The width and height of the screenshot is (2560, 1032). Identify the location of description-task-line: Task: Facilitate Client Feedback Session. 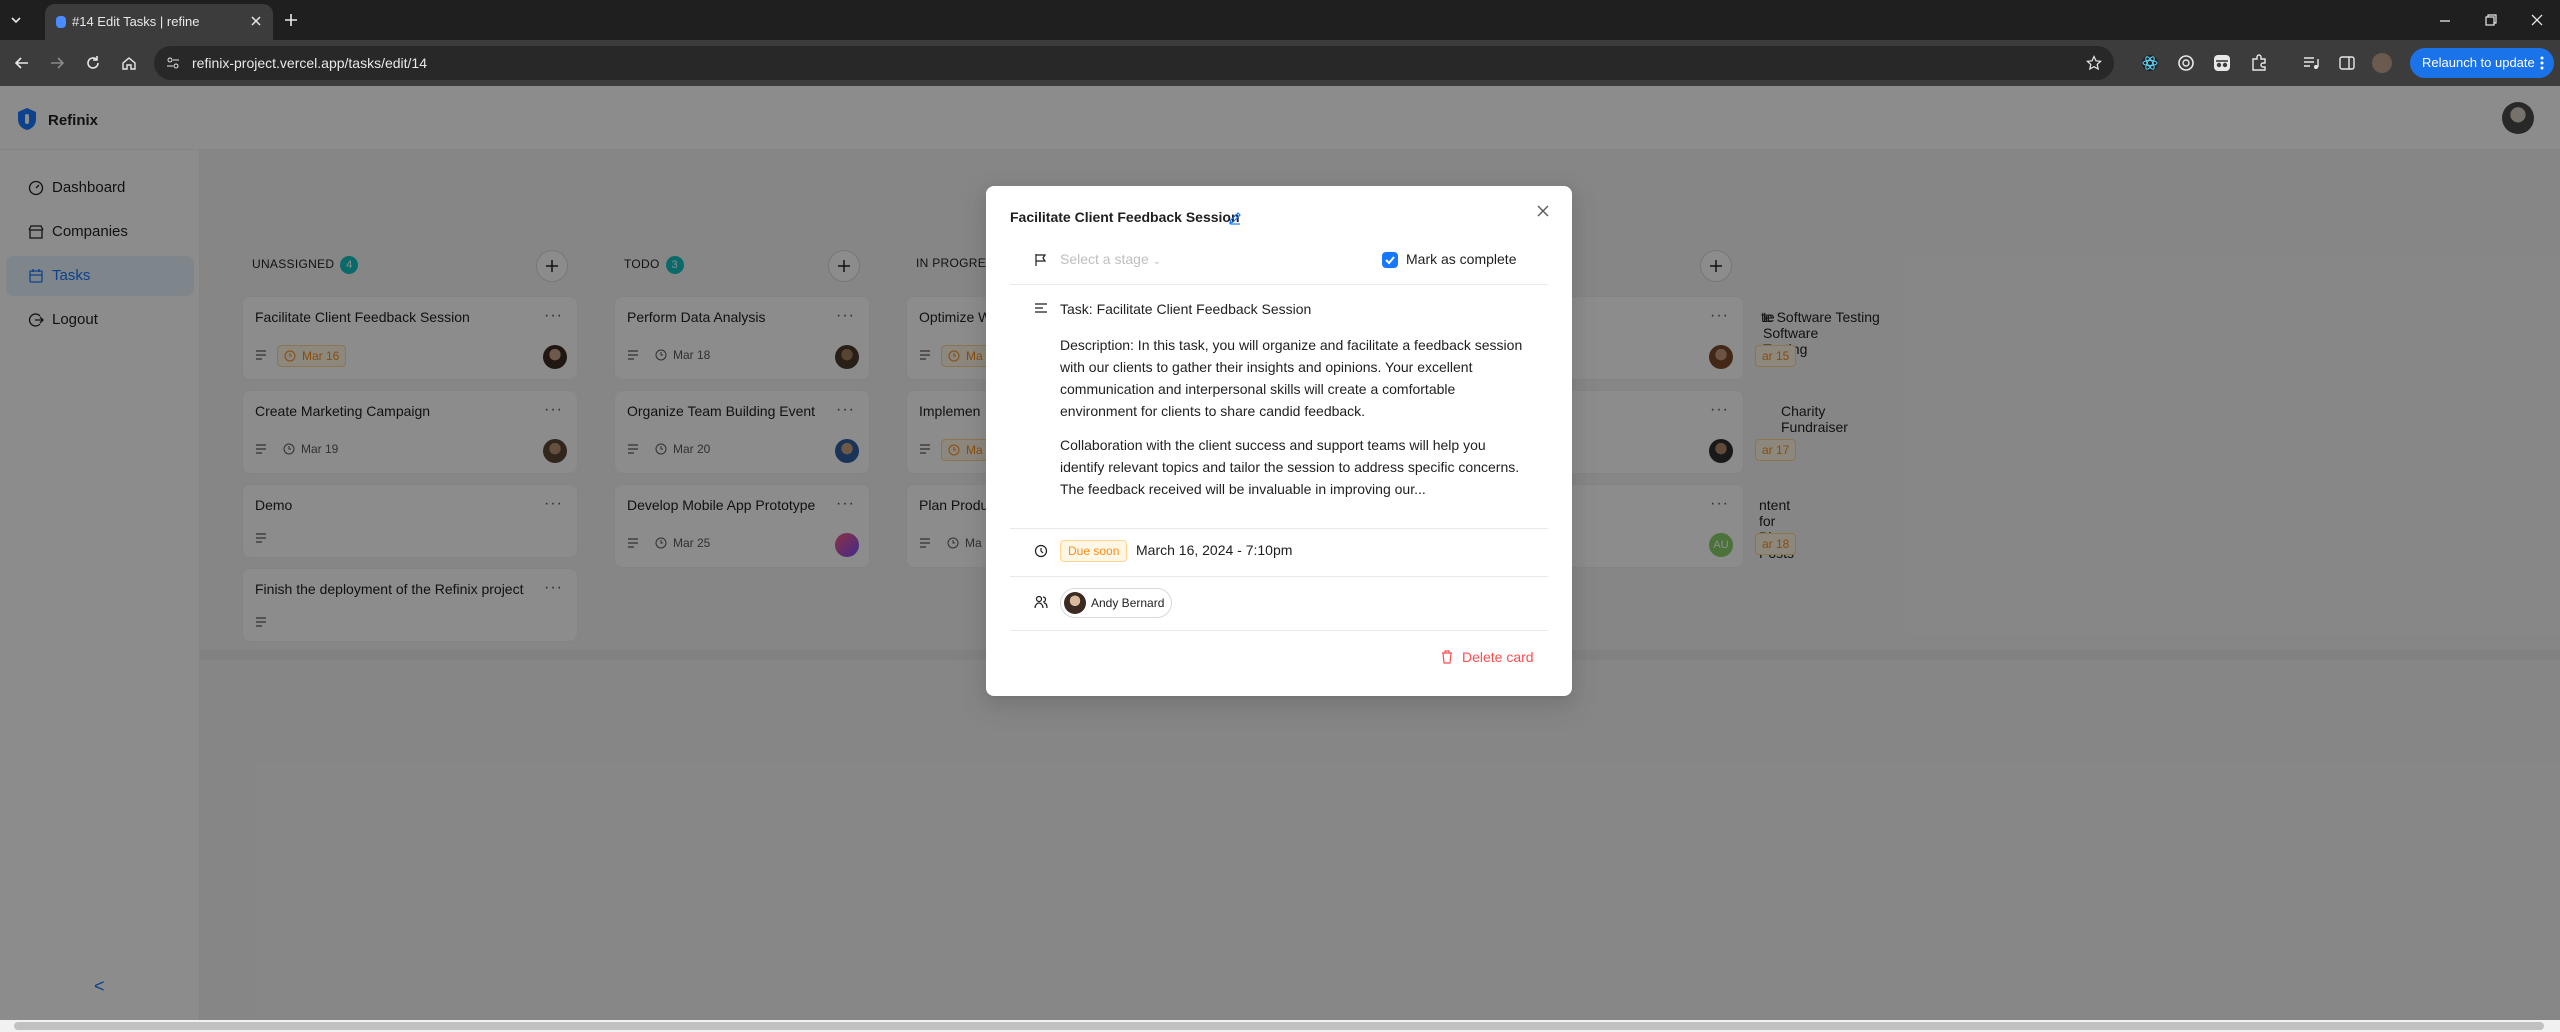
(1186, 309).